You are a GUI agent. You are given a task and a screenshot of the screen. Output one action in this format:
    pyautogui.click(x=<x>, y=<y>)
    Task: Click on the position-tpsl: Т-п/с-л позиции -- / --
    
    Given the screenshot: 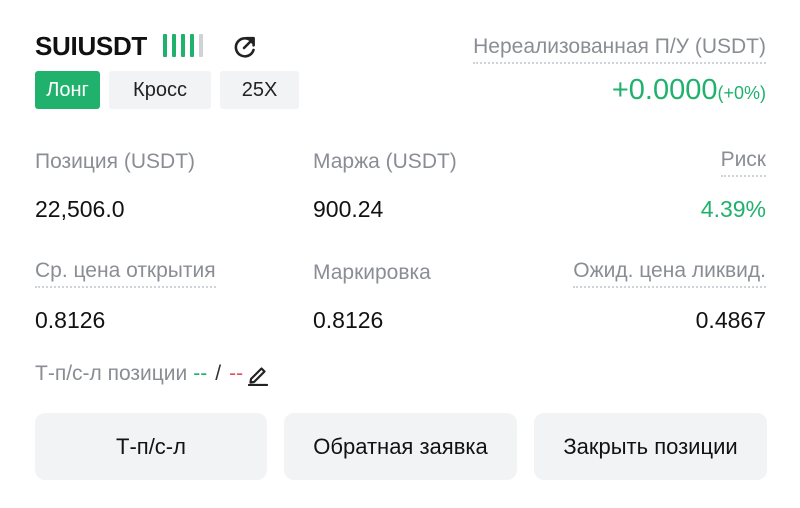 What is the action you would take?
    pyautogui.click(x=152, y=374)
    